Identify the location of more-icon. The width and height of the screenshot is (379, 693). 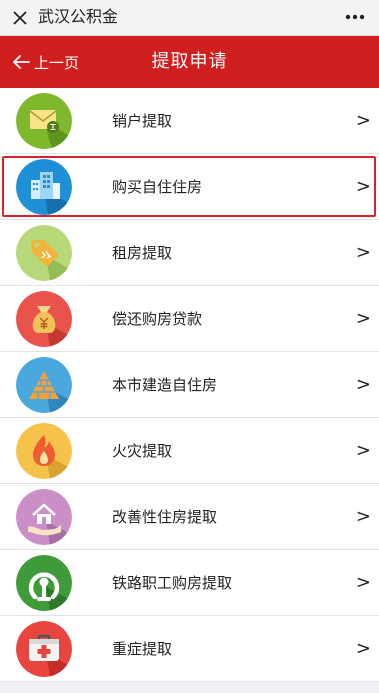
(355, 17).